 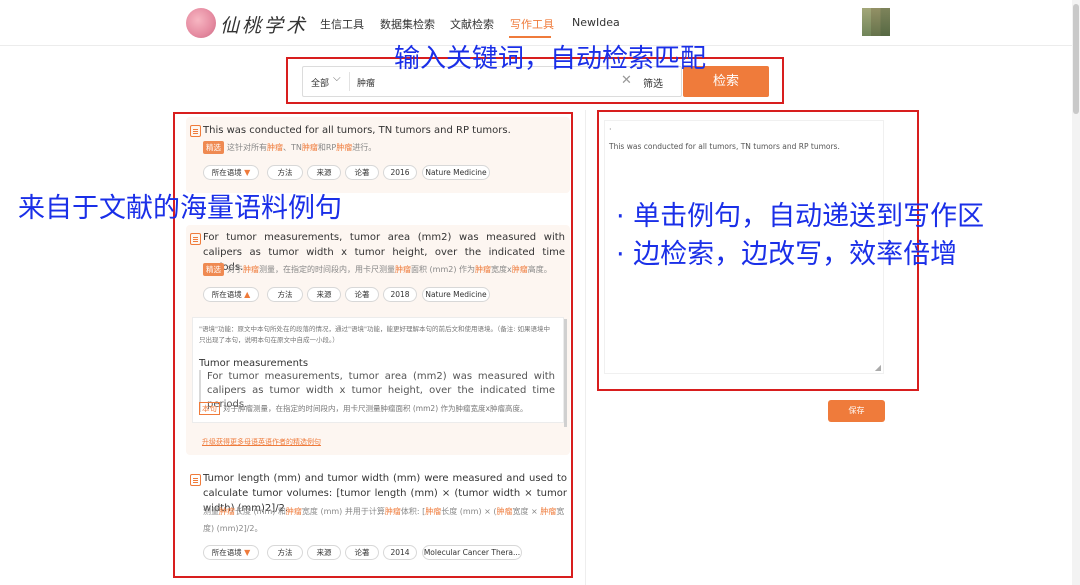 What do you see at coordinates (596, 22) in the screenshot?
I see `nav-item-newidea: NewIdea` at bounding box center [596, 22].